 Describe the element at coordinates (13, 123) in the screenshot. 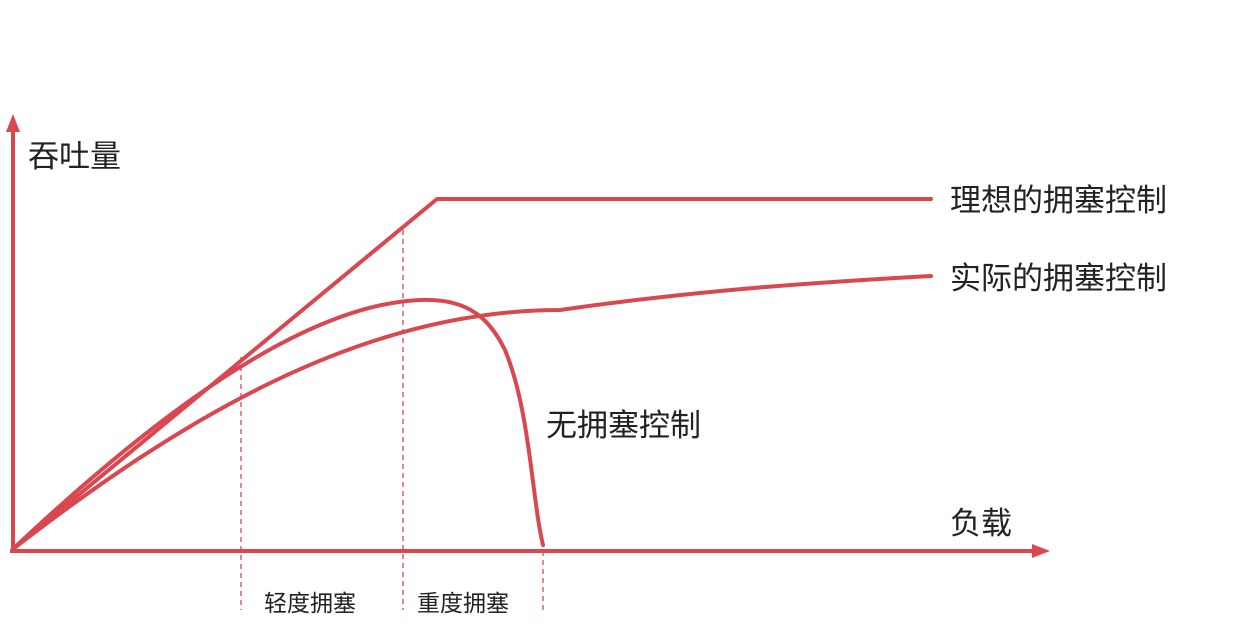

I see `y-axis-arrowhead` at that location.